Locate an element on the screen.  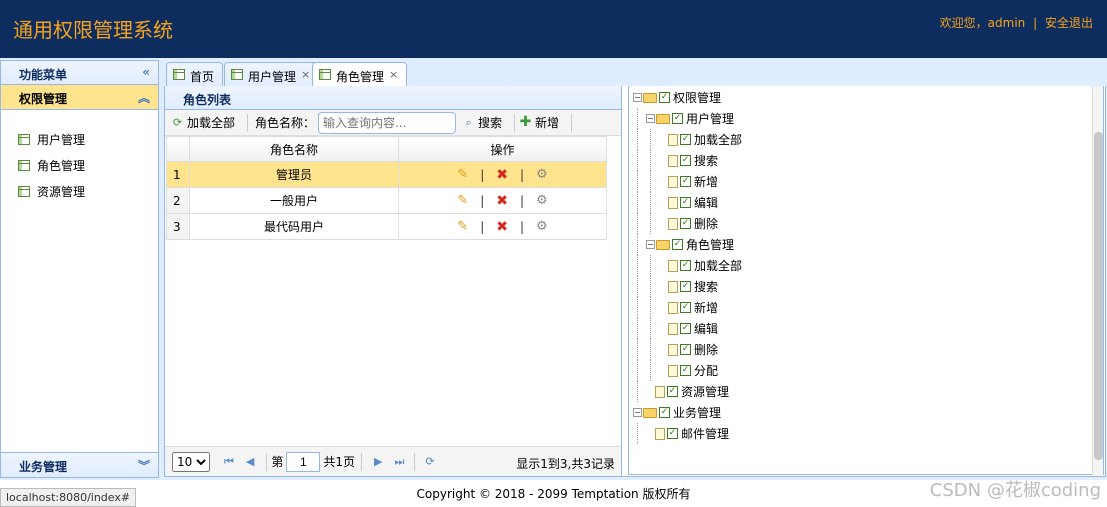
reload-icon: ⟳ is located at coordinates (177, 122).